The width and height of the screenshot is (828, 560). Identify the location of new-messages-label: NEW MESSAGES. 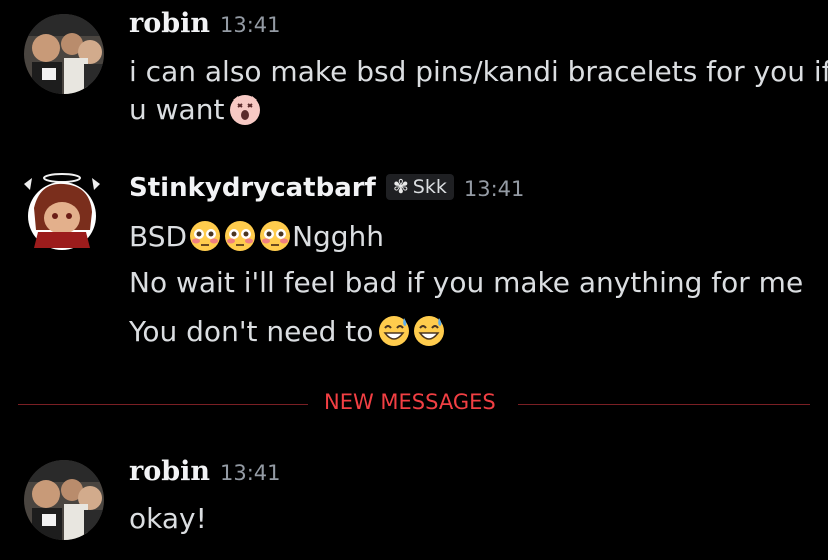
(410, 402).